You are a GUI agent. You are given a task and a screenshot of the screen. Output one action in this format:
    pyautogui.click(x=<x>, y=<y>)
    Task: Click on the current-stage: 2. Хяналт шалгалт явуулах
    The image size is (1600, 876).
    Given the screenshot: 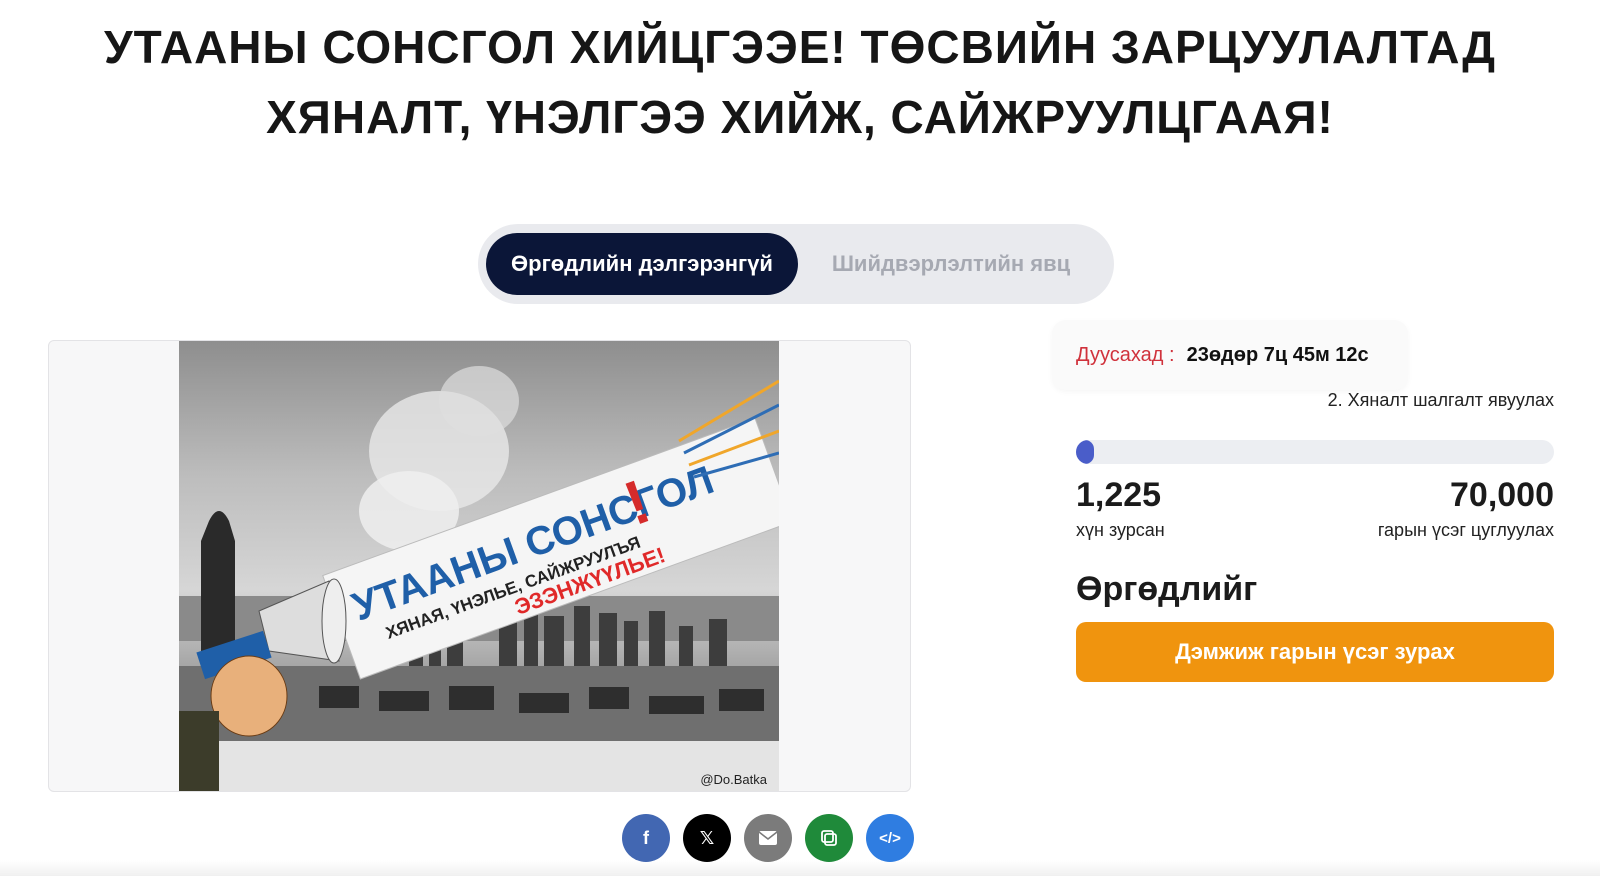 What is the action you would take?
    pyautogui.click(x=1440, y=400)
    